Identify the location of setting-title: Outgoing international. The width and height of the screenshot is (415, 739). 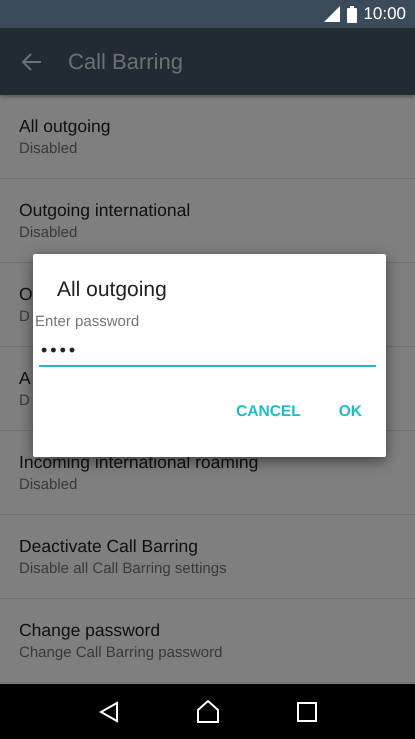
(104, 210).